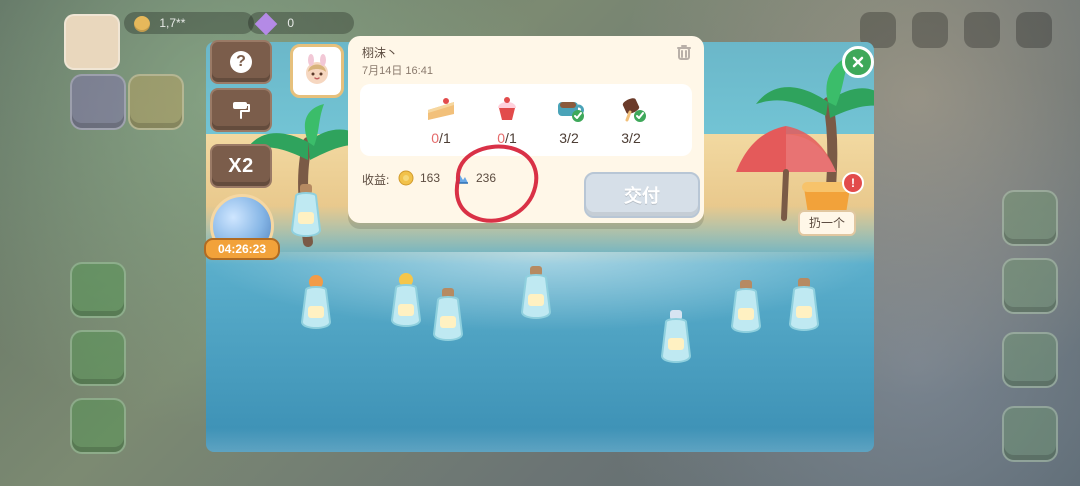 This screenshot has width=1080, height=486. Describe the element at coordinates (930, 30) in the screenshot. I see `mail-button` at that location.